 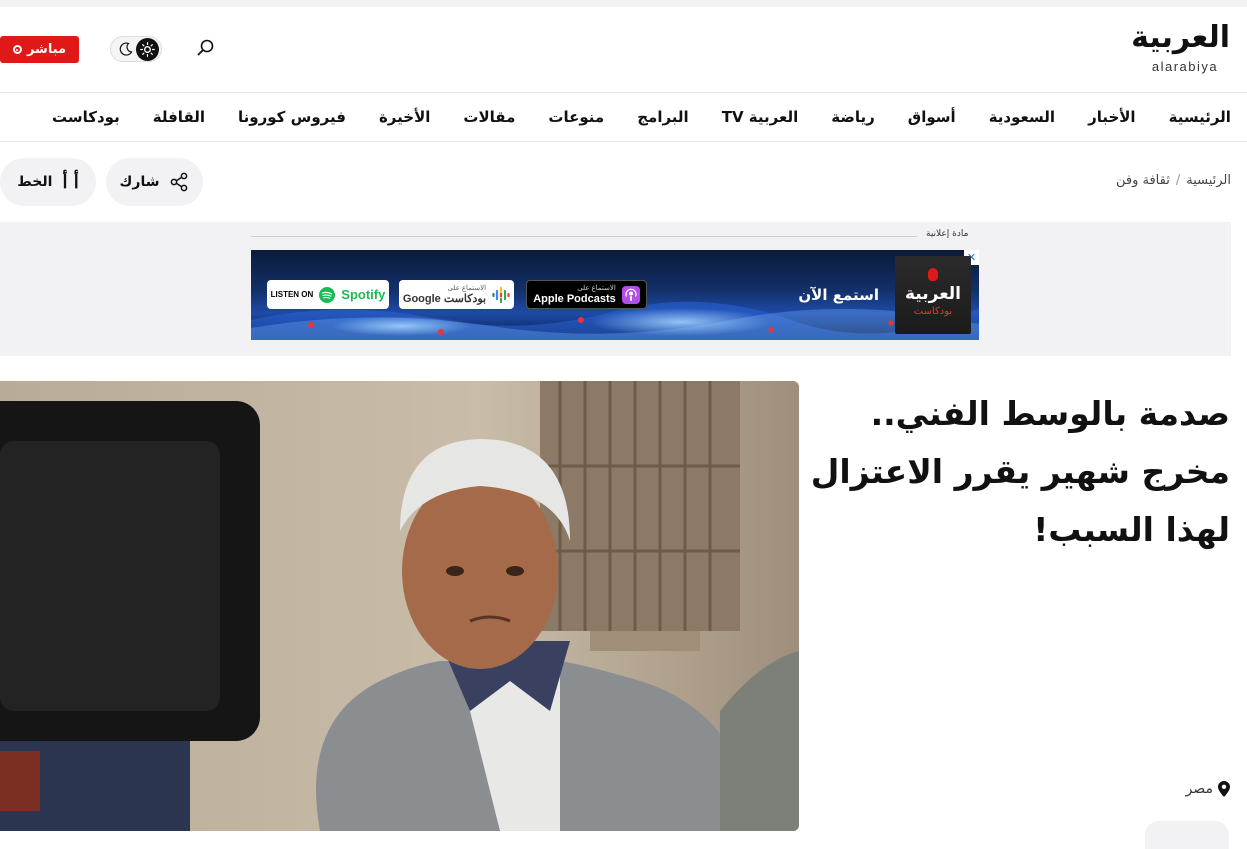 I want to click on spotify-button: LISTEN ON Spotify, so click(x=328, y=294).